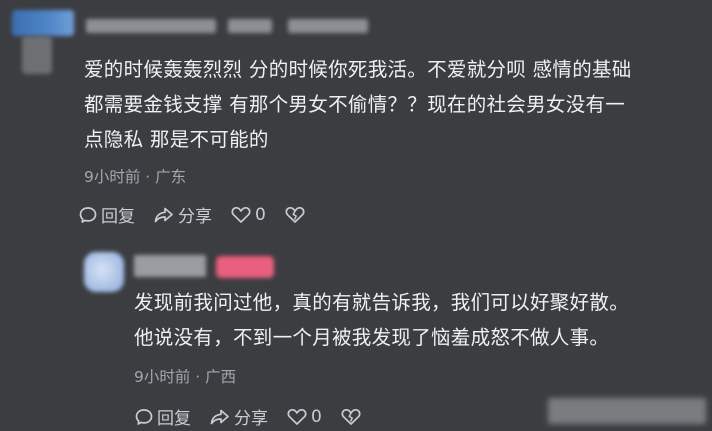 The image size is (712, 431). Describe the element at coordinates (358, 69) in the screenshot. I see `comment-body-line: 爱的时候轰轰烈烈 分的时候你死我活。不爱就分呗 感情的基础` at that location.